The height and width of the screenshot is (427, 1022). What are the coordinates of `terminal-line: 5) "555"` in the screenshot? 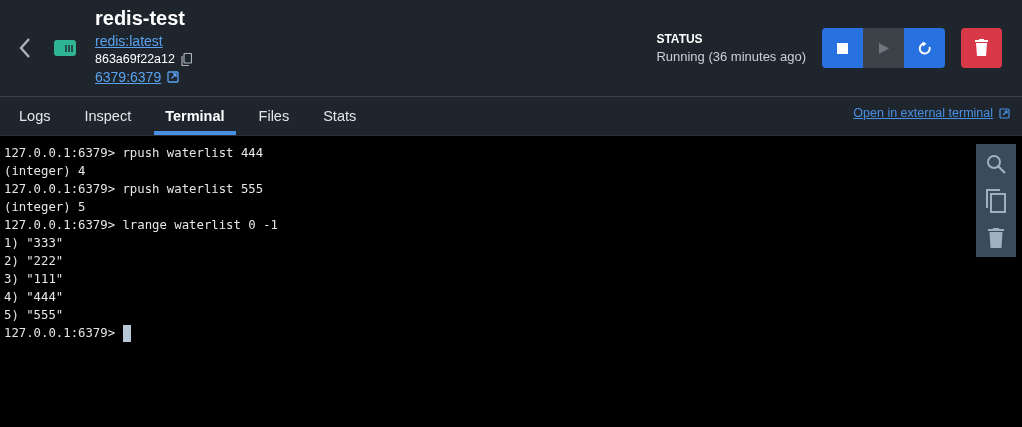 It's located at (34, 315).